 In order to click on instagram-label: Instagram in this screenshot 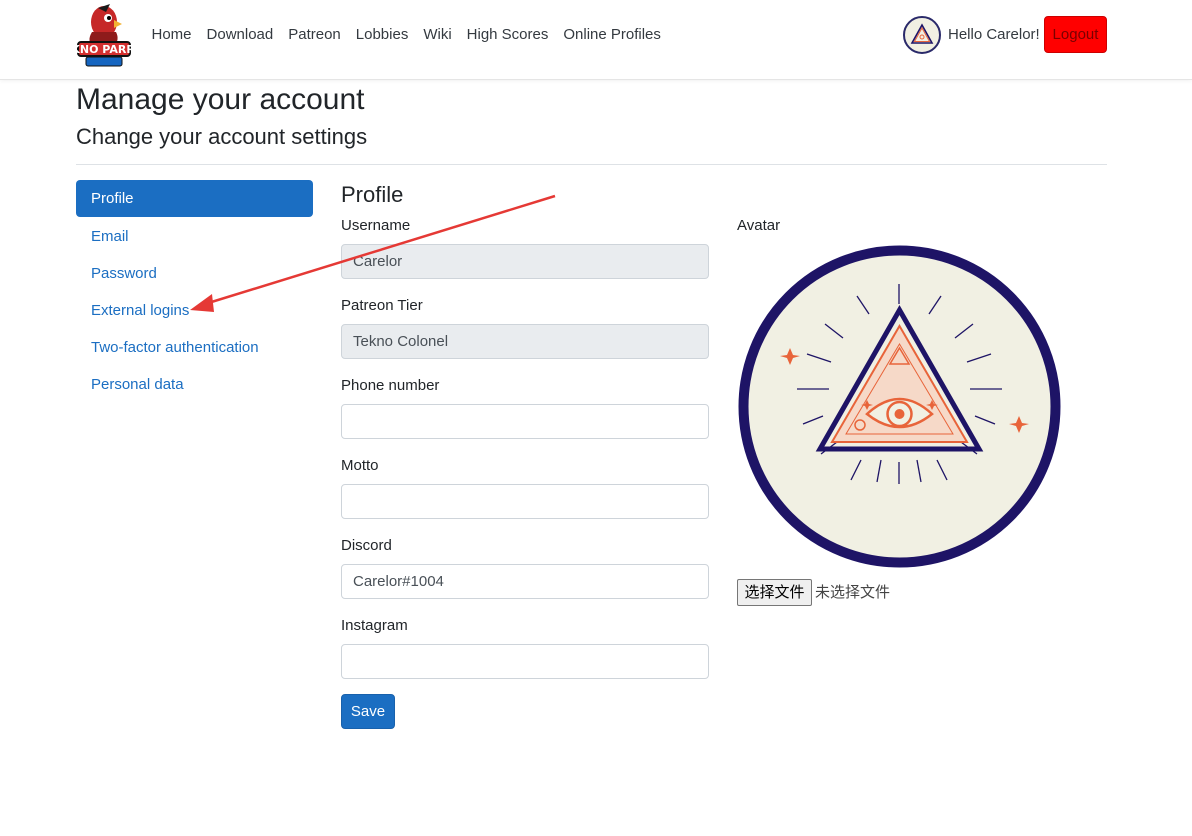, I will do `click(374, 625)`.